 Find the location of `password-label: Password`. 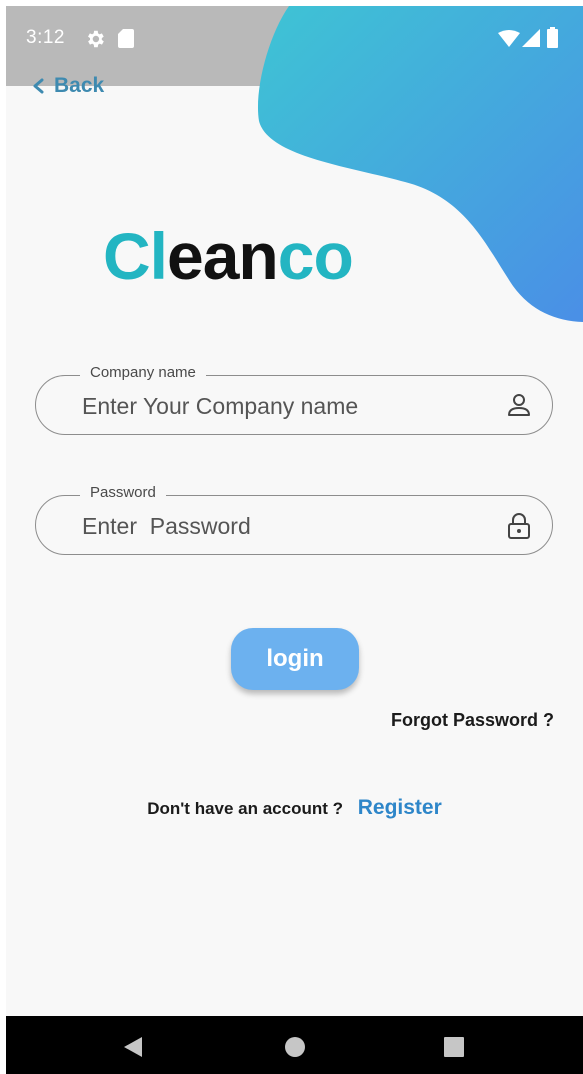

password-label: Password is located at coordinates (123, 492).